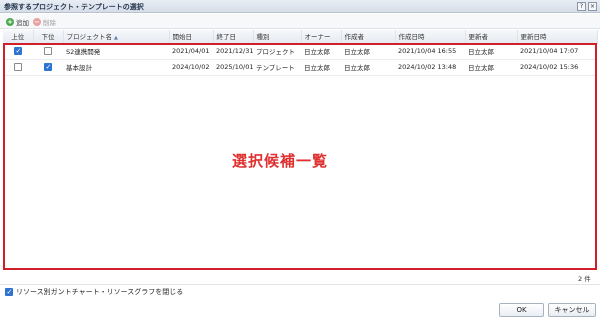 The image size is (600, 321). I want to click on sort-ascending-icon: ▲, so click(116, 38).